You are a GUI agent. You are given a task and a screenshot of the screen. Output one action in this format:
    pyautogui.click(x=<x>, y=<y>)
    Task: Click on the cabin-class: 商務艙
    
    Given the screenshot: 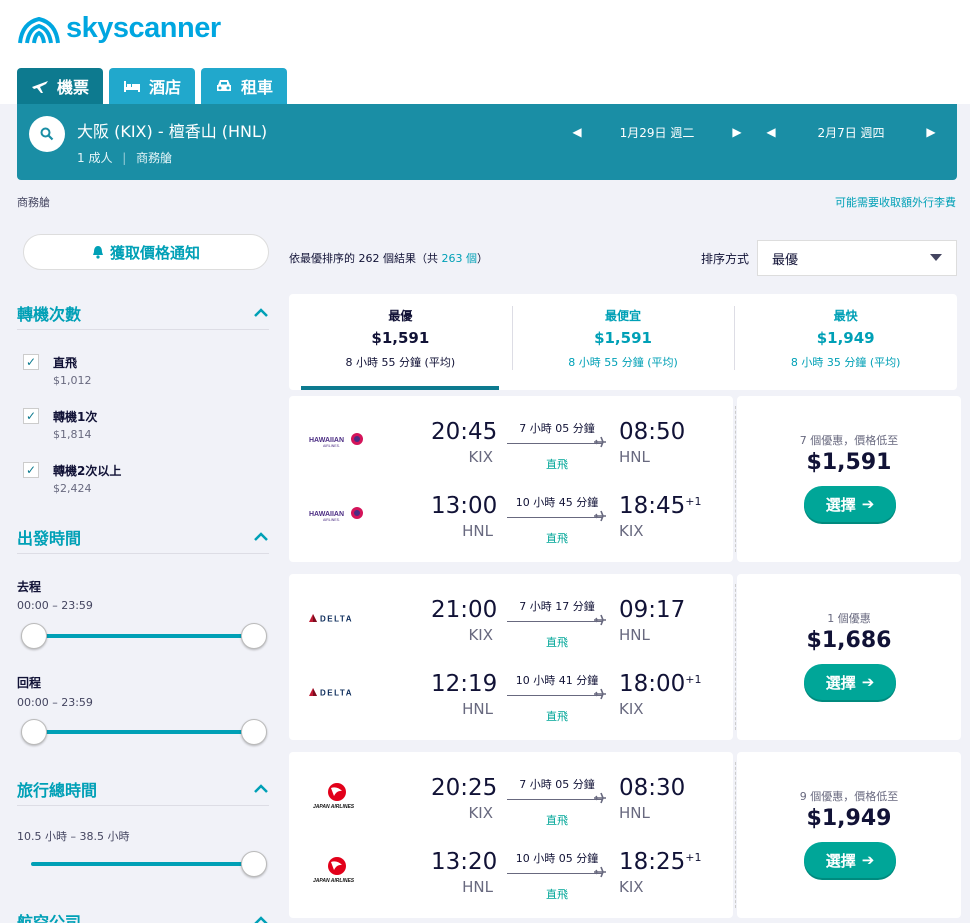 What is the action you would take?
    pyautogui.click(x=154, y=158)
    